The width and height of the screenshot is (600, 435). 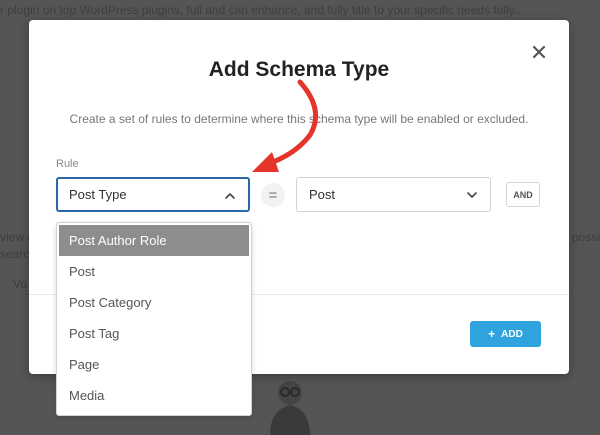 I want to click on dropdown-option: Post Author Role, so click(x=154, y=240).